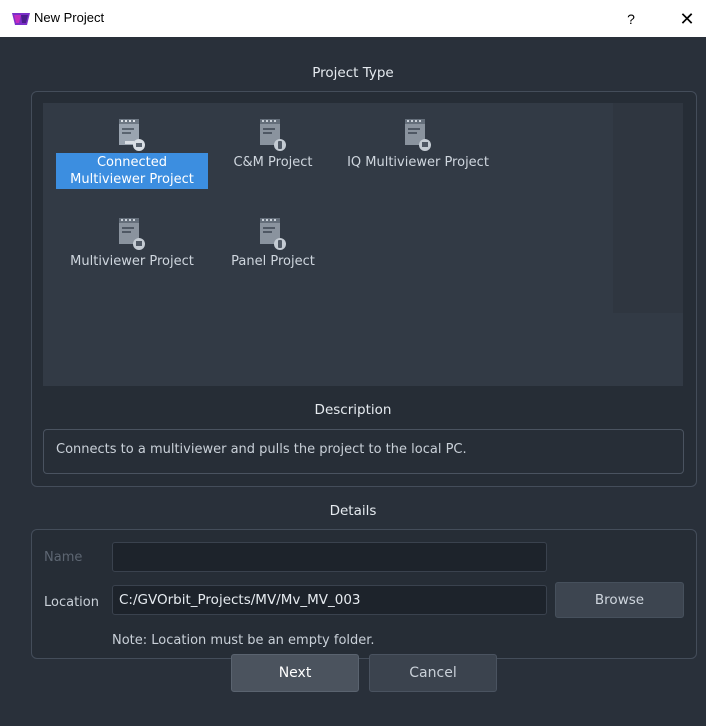 The width and height of the screenshot is (706, 726). I want to click on help-button: ?, so click(631, 19).